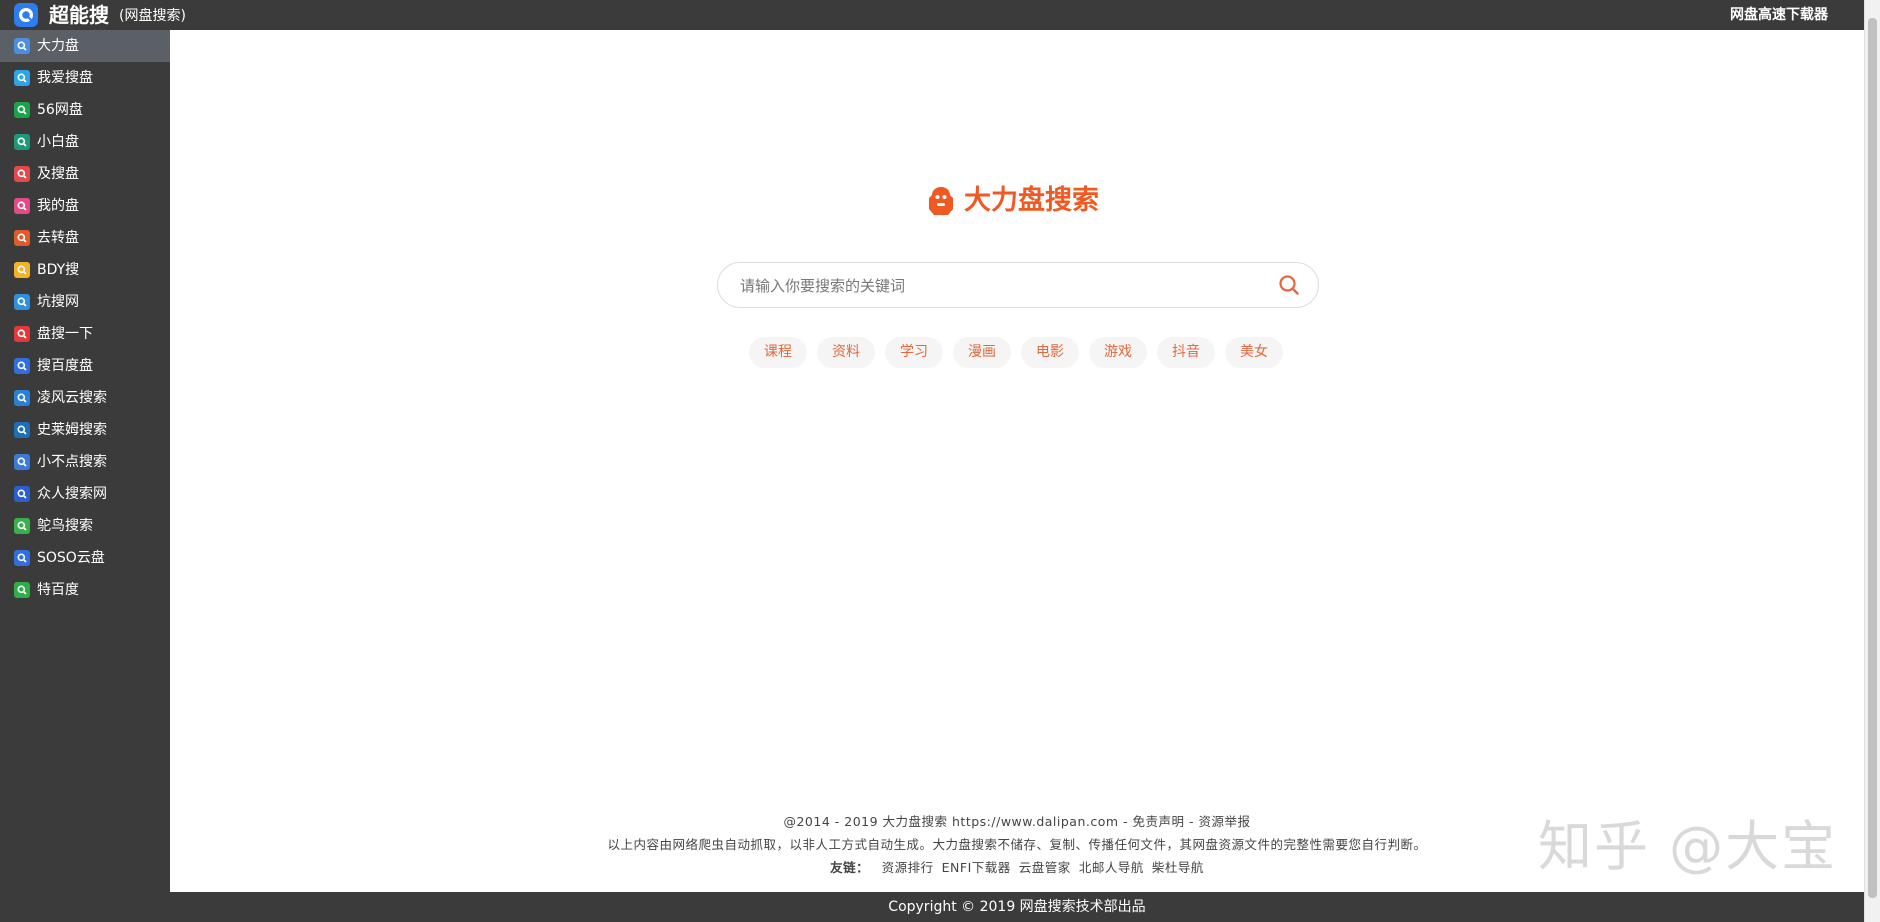 This screenshot has width=1880, height=922. What do you see at coordinates (85, 590) in the screenshot?
I see `sidebar-item: 特百度` at bounding box center [85, 590].